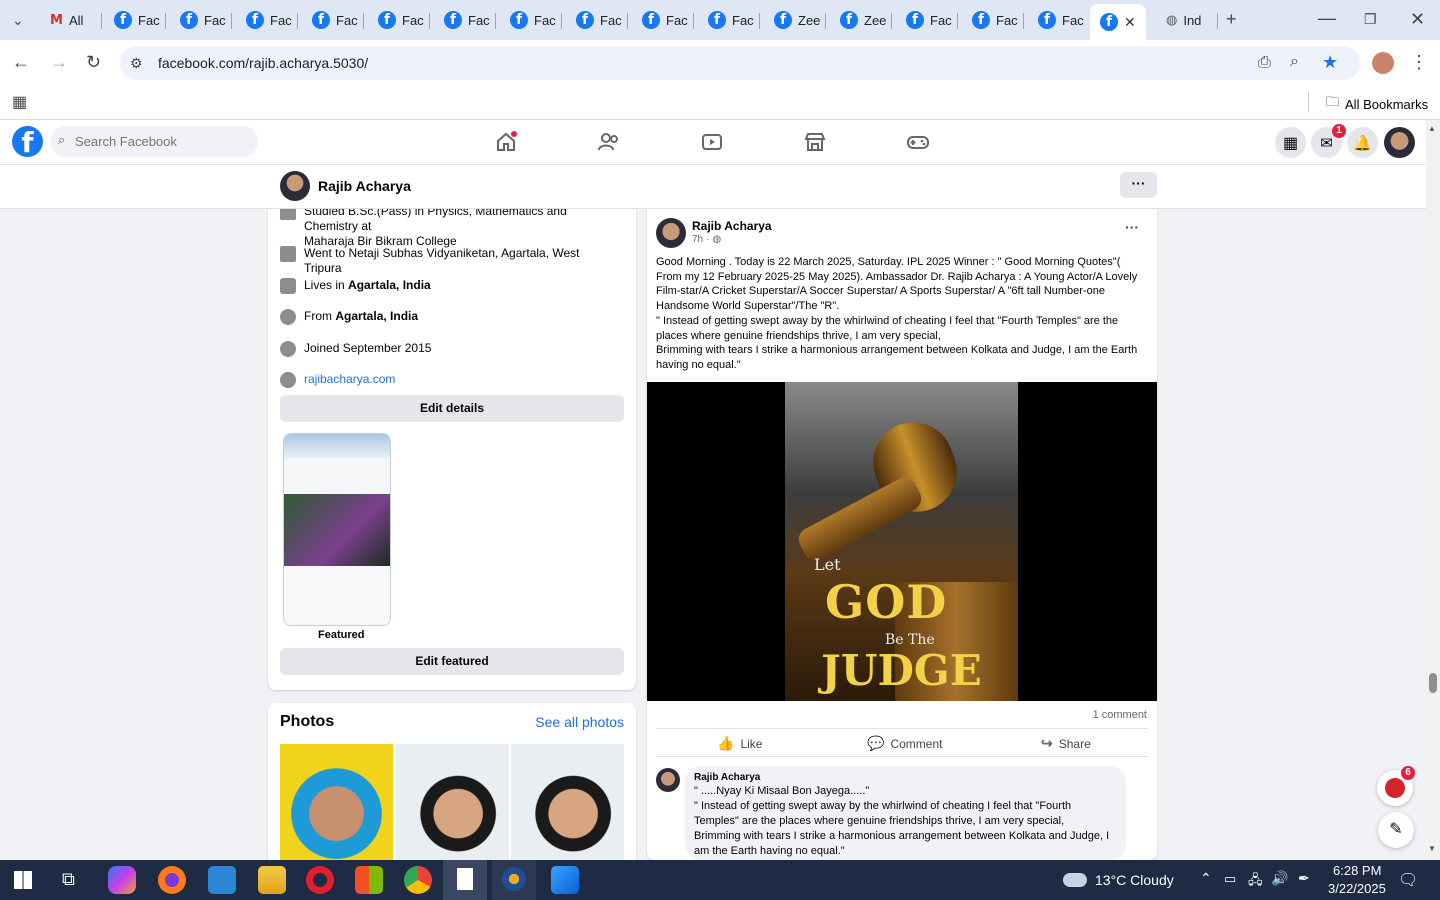 The width and height of the screenshot is (1440, 900). I want to click on opera-icon, so click(320, 880).